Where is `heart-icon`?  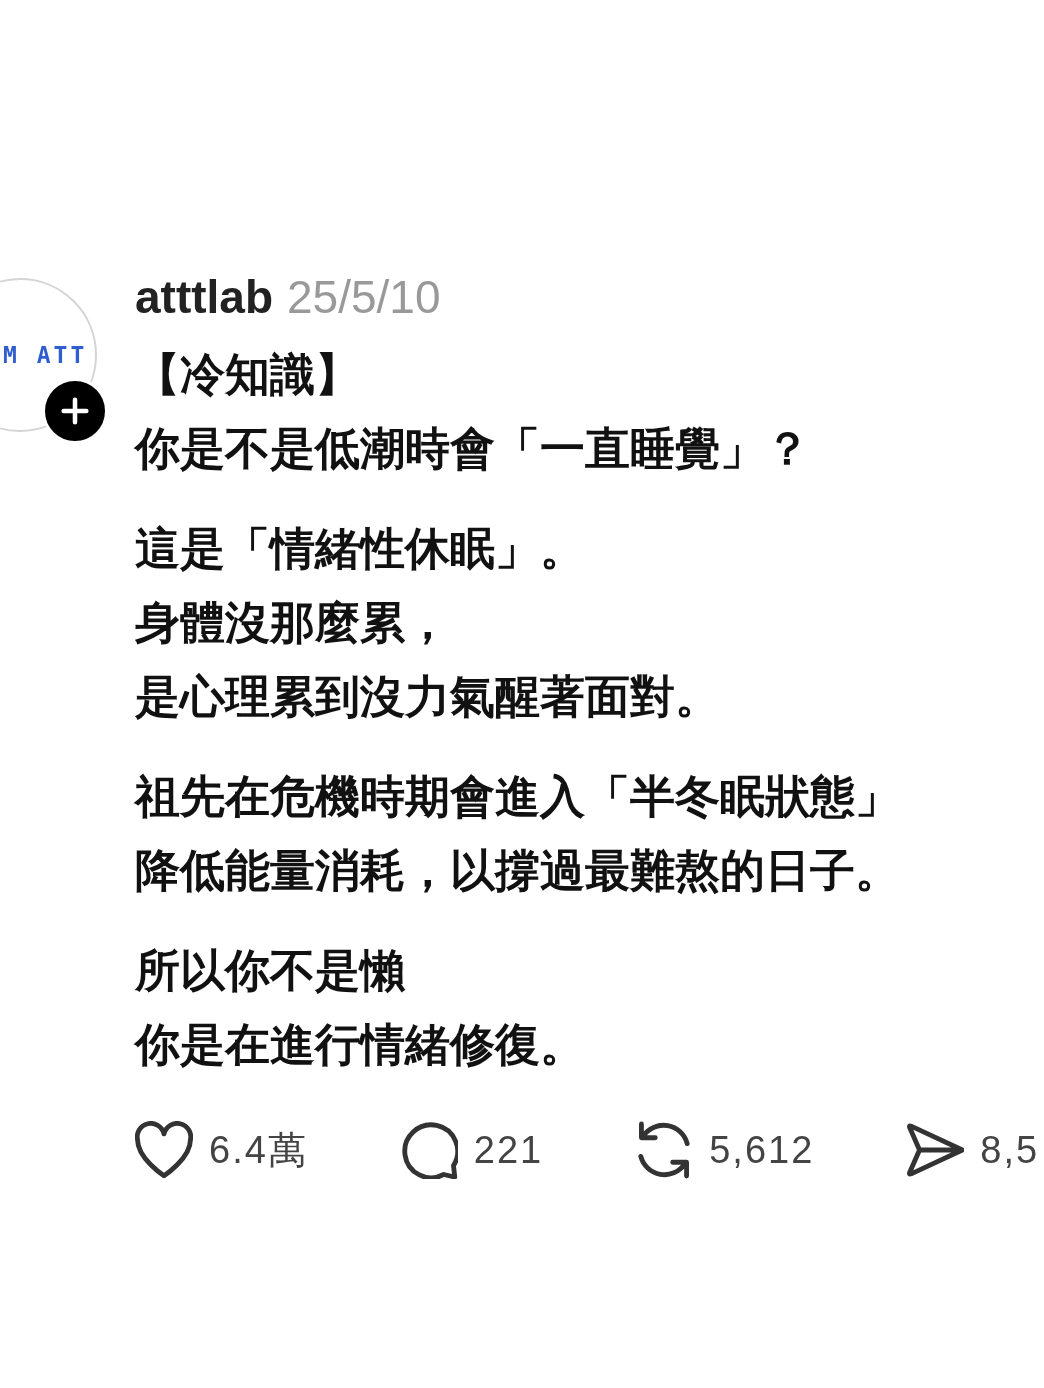 heart-icon is located at coordinates (164, 1150).